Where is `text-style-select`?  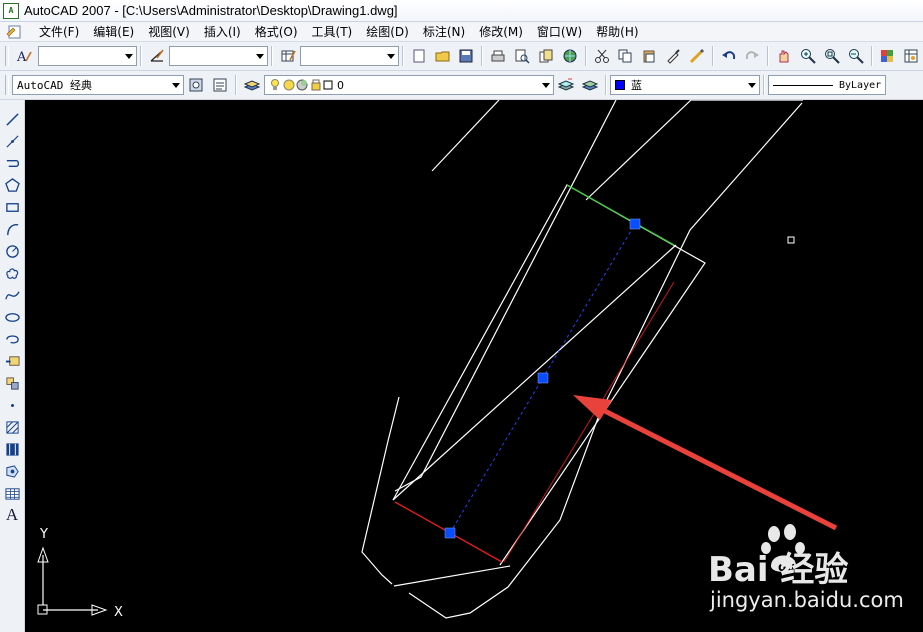
text-style-select is located at coordinates (87, 56).